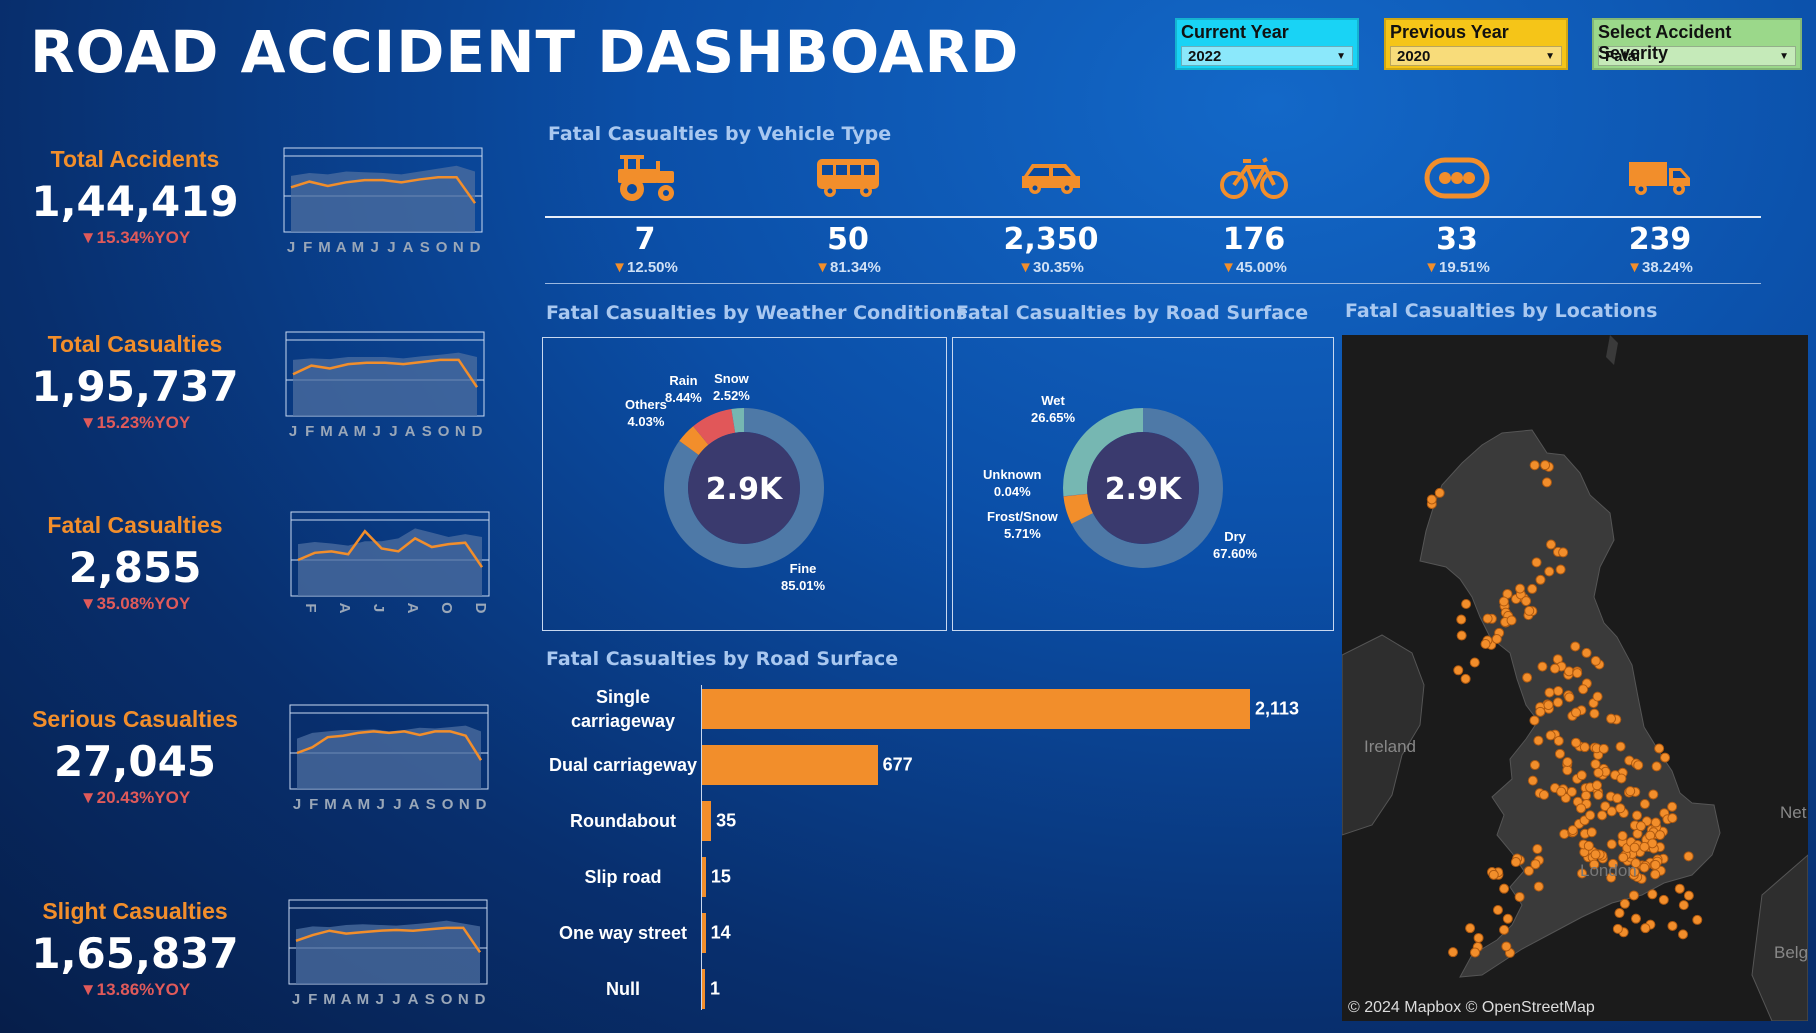  Describe the element at coordinates (731, 387) in the screenshot. I see `donut-label-snow: Snow 2.52%` at that location.